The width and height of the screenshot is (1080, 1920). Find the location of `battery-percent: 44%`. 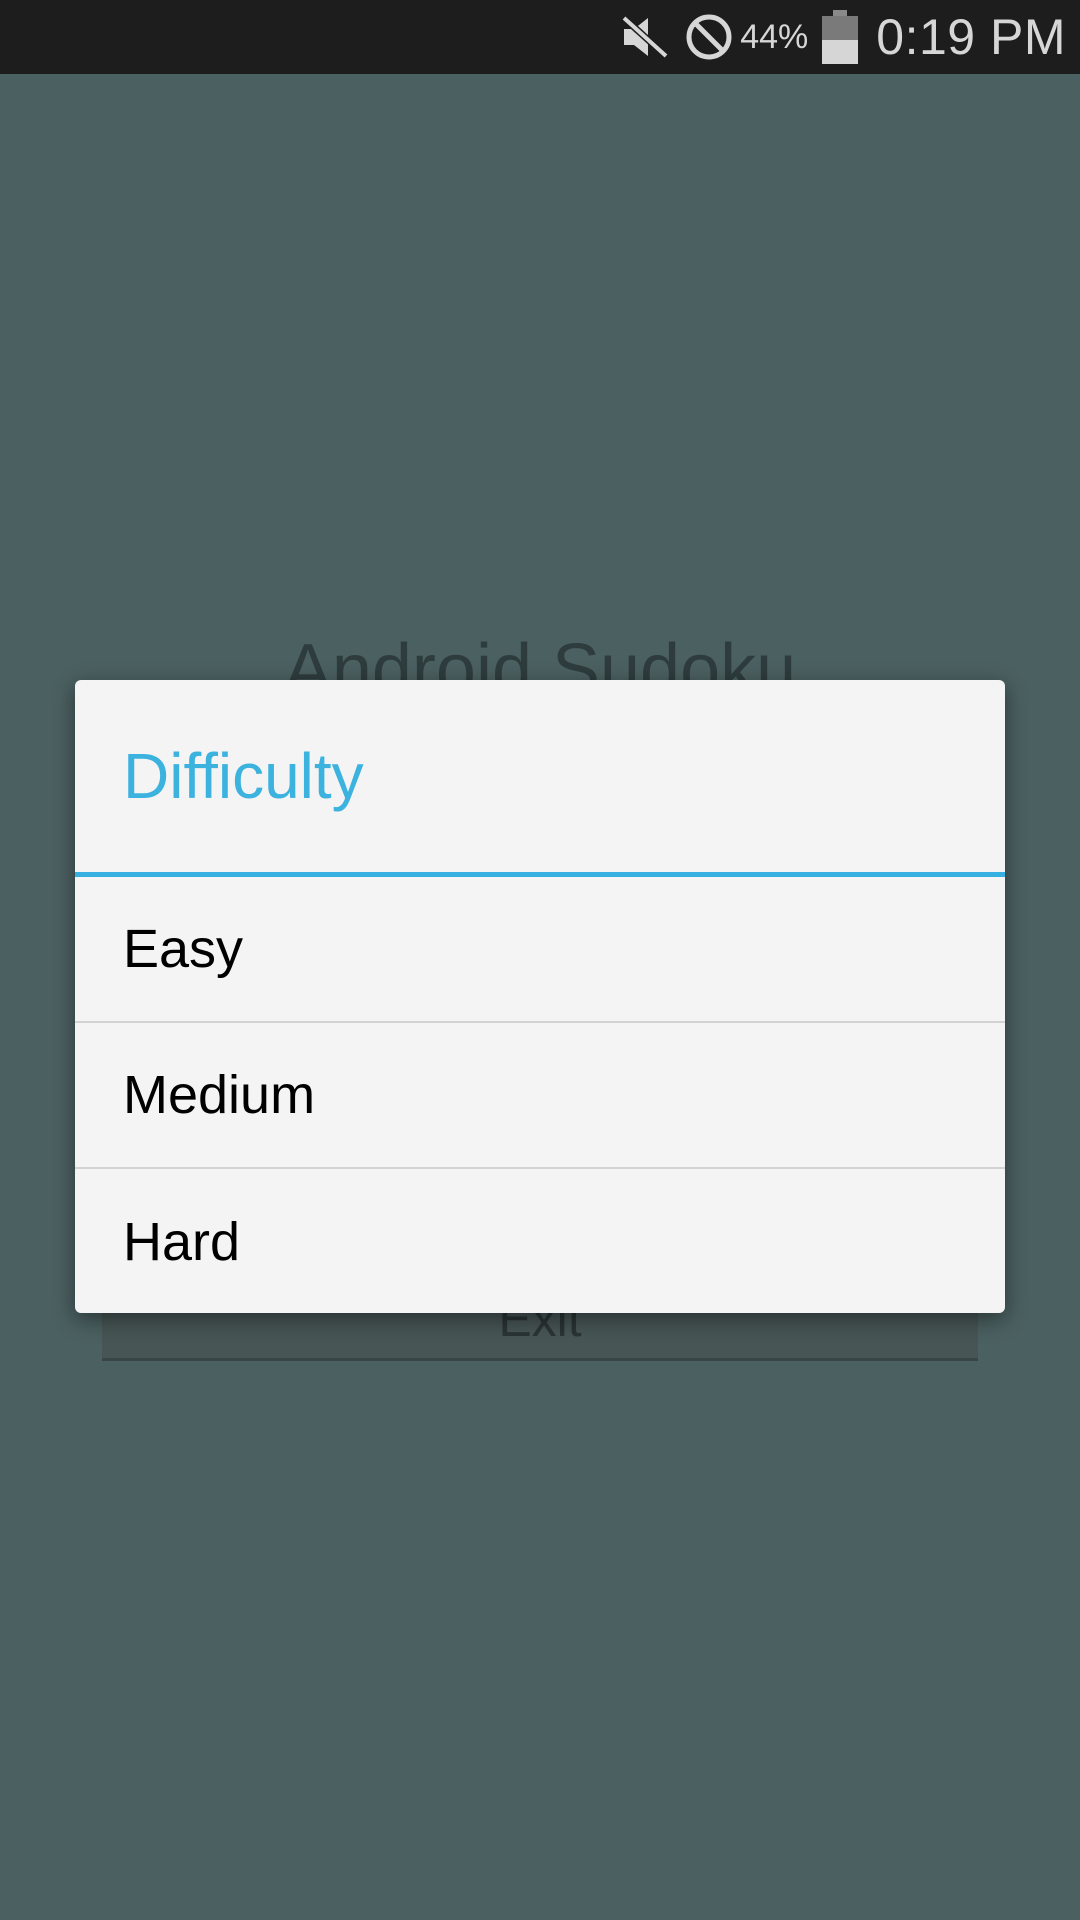

battery-percent: 44% is located at coordinates (774, 36).